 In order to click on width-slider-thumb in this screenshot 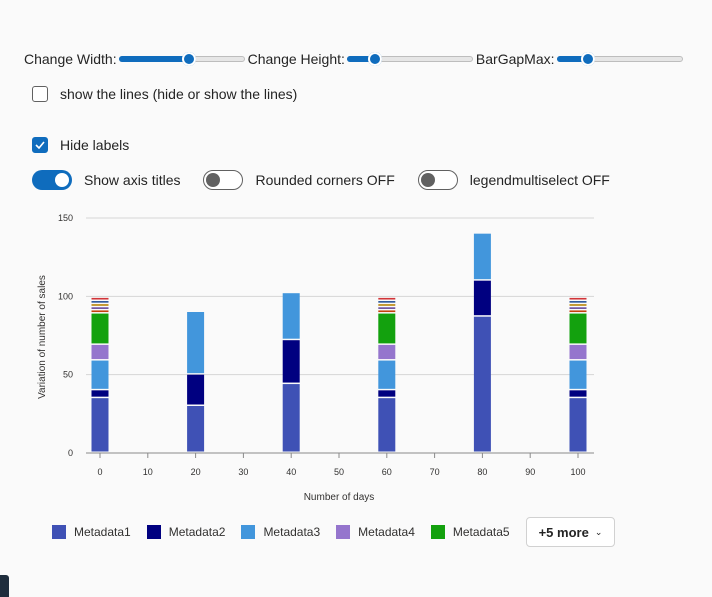, I will do `click(189, 59)`.